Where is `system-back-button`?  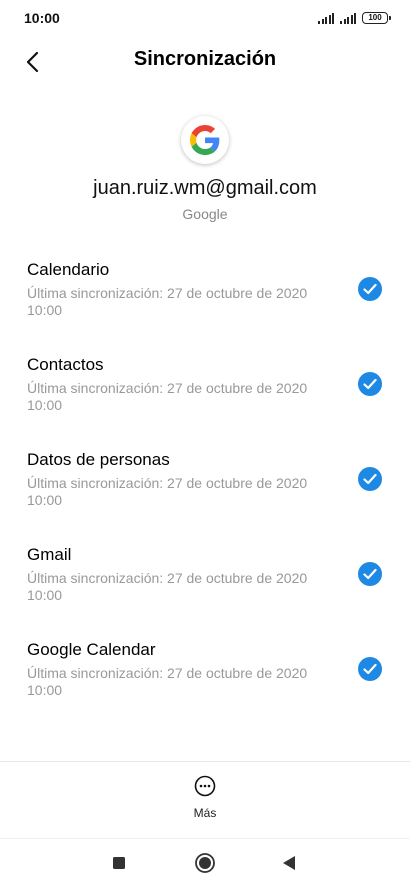
system-back-button is located at coordinates (289, 863).